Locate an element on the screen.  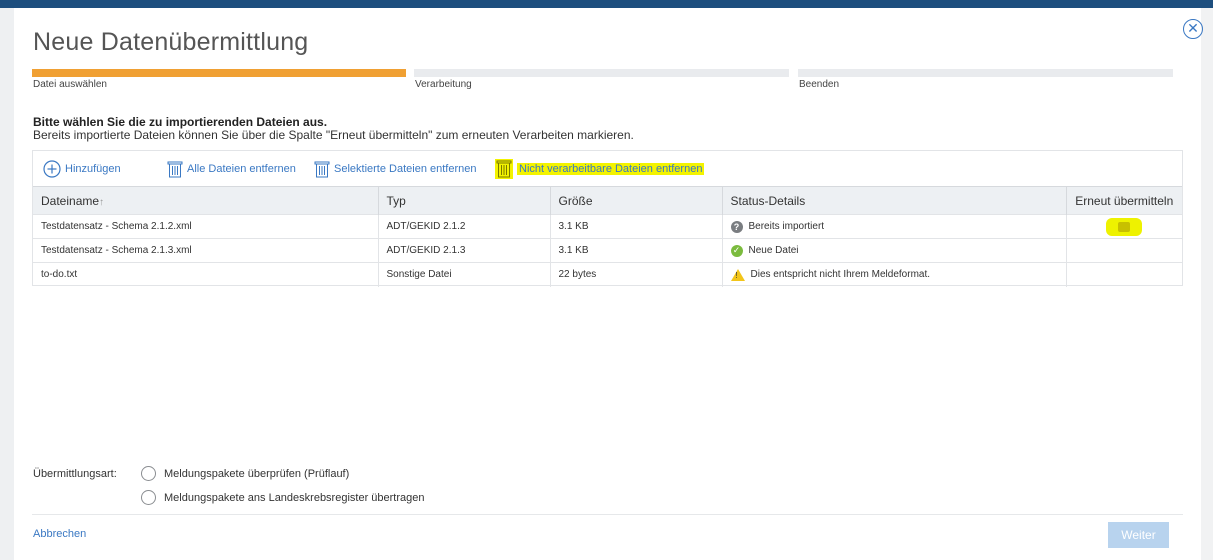
add-file-label: Hinzufügen is located at coordinates (93, 169).